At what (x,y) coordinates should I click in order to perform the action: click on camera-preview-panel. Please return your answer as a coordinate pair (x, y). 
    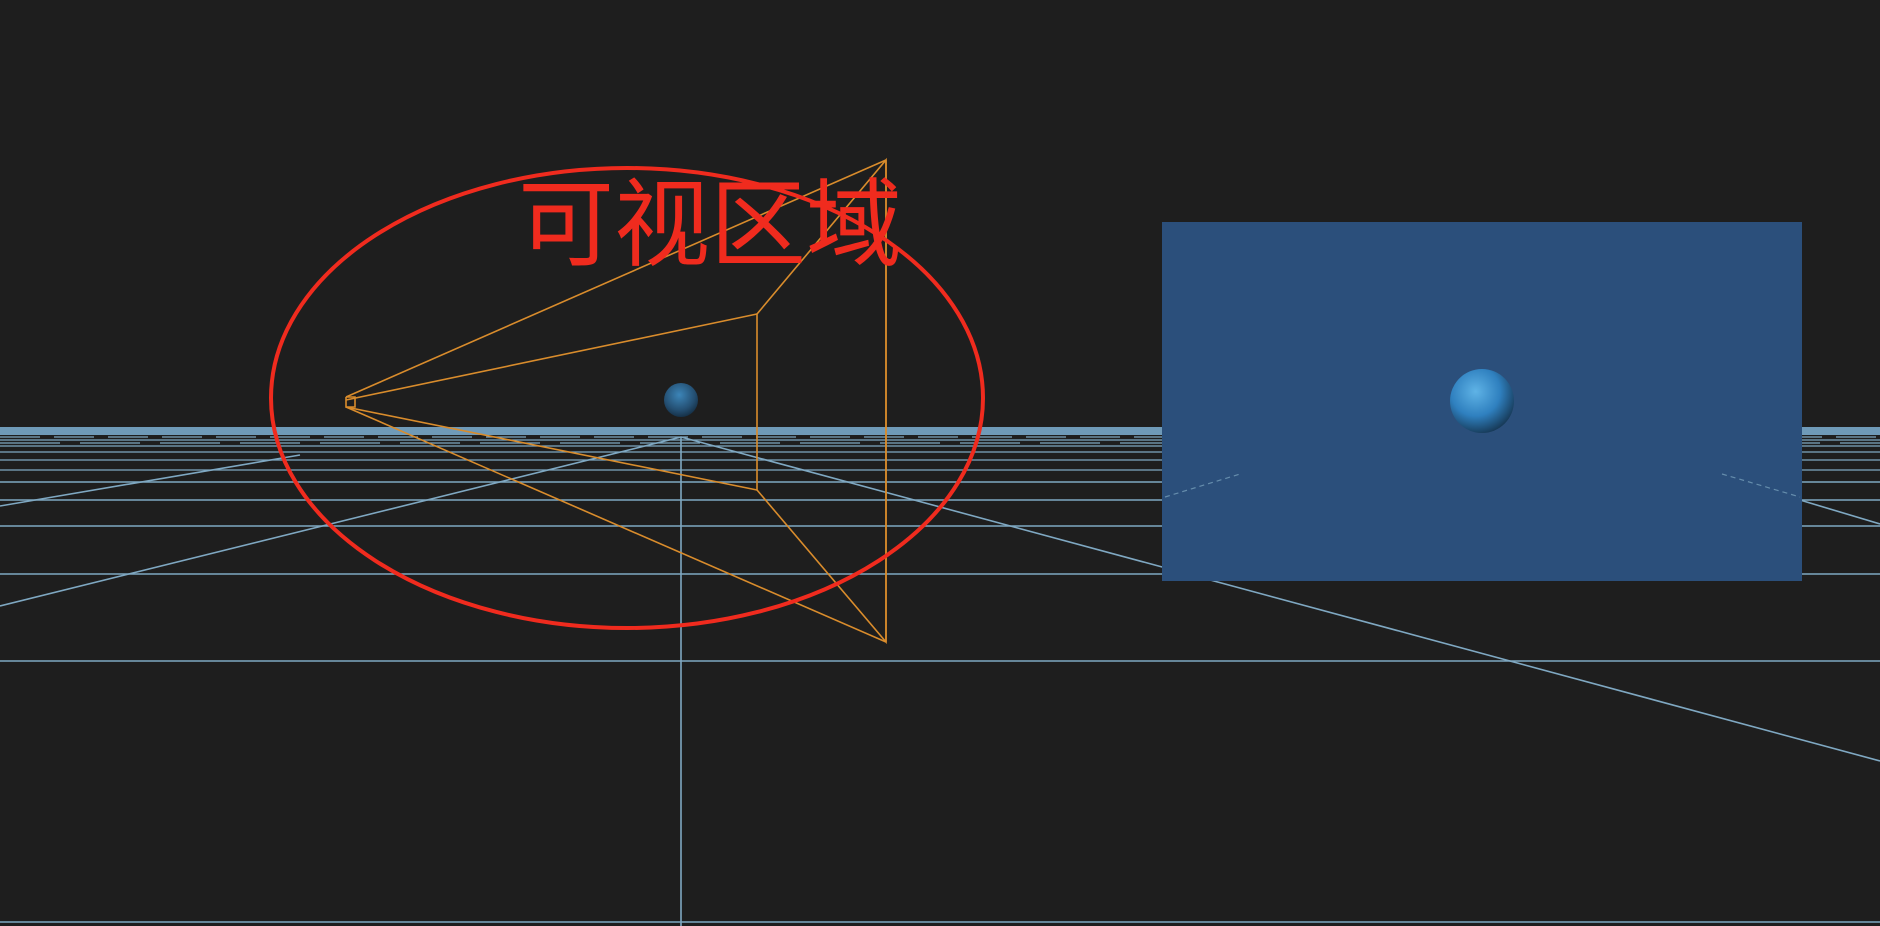
    Looking at the image, I should click on (1482, 401).